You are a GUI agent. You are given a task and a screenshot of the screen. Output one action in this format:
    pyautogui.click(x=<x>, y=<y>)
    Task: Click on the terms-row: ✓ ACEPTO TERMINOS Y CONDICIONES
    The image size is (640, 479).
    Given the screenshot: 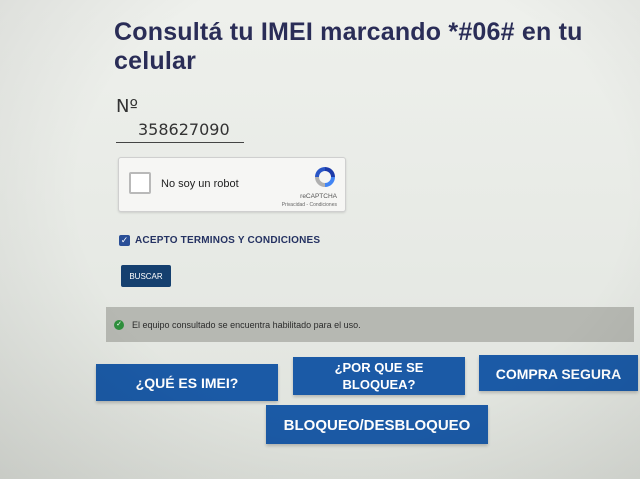 What is the action you would take?
    pyautogui.click(x=219, y=240)
    